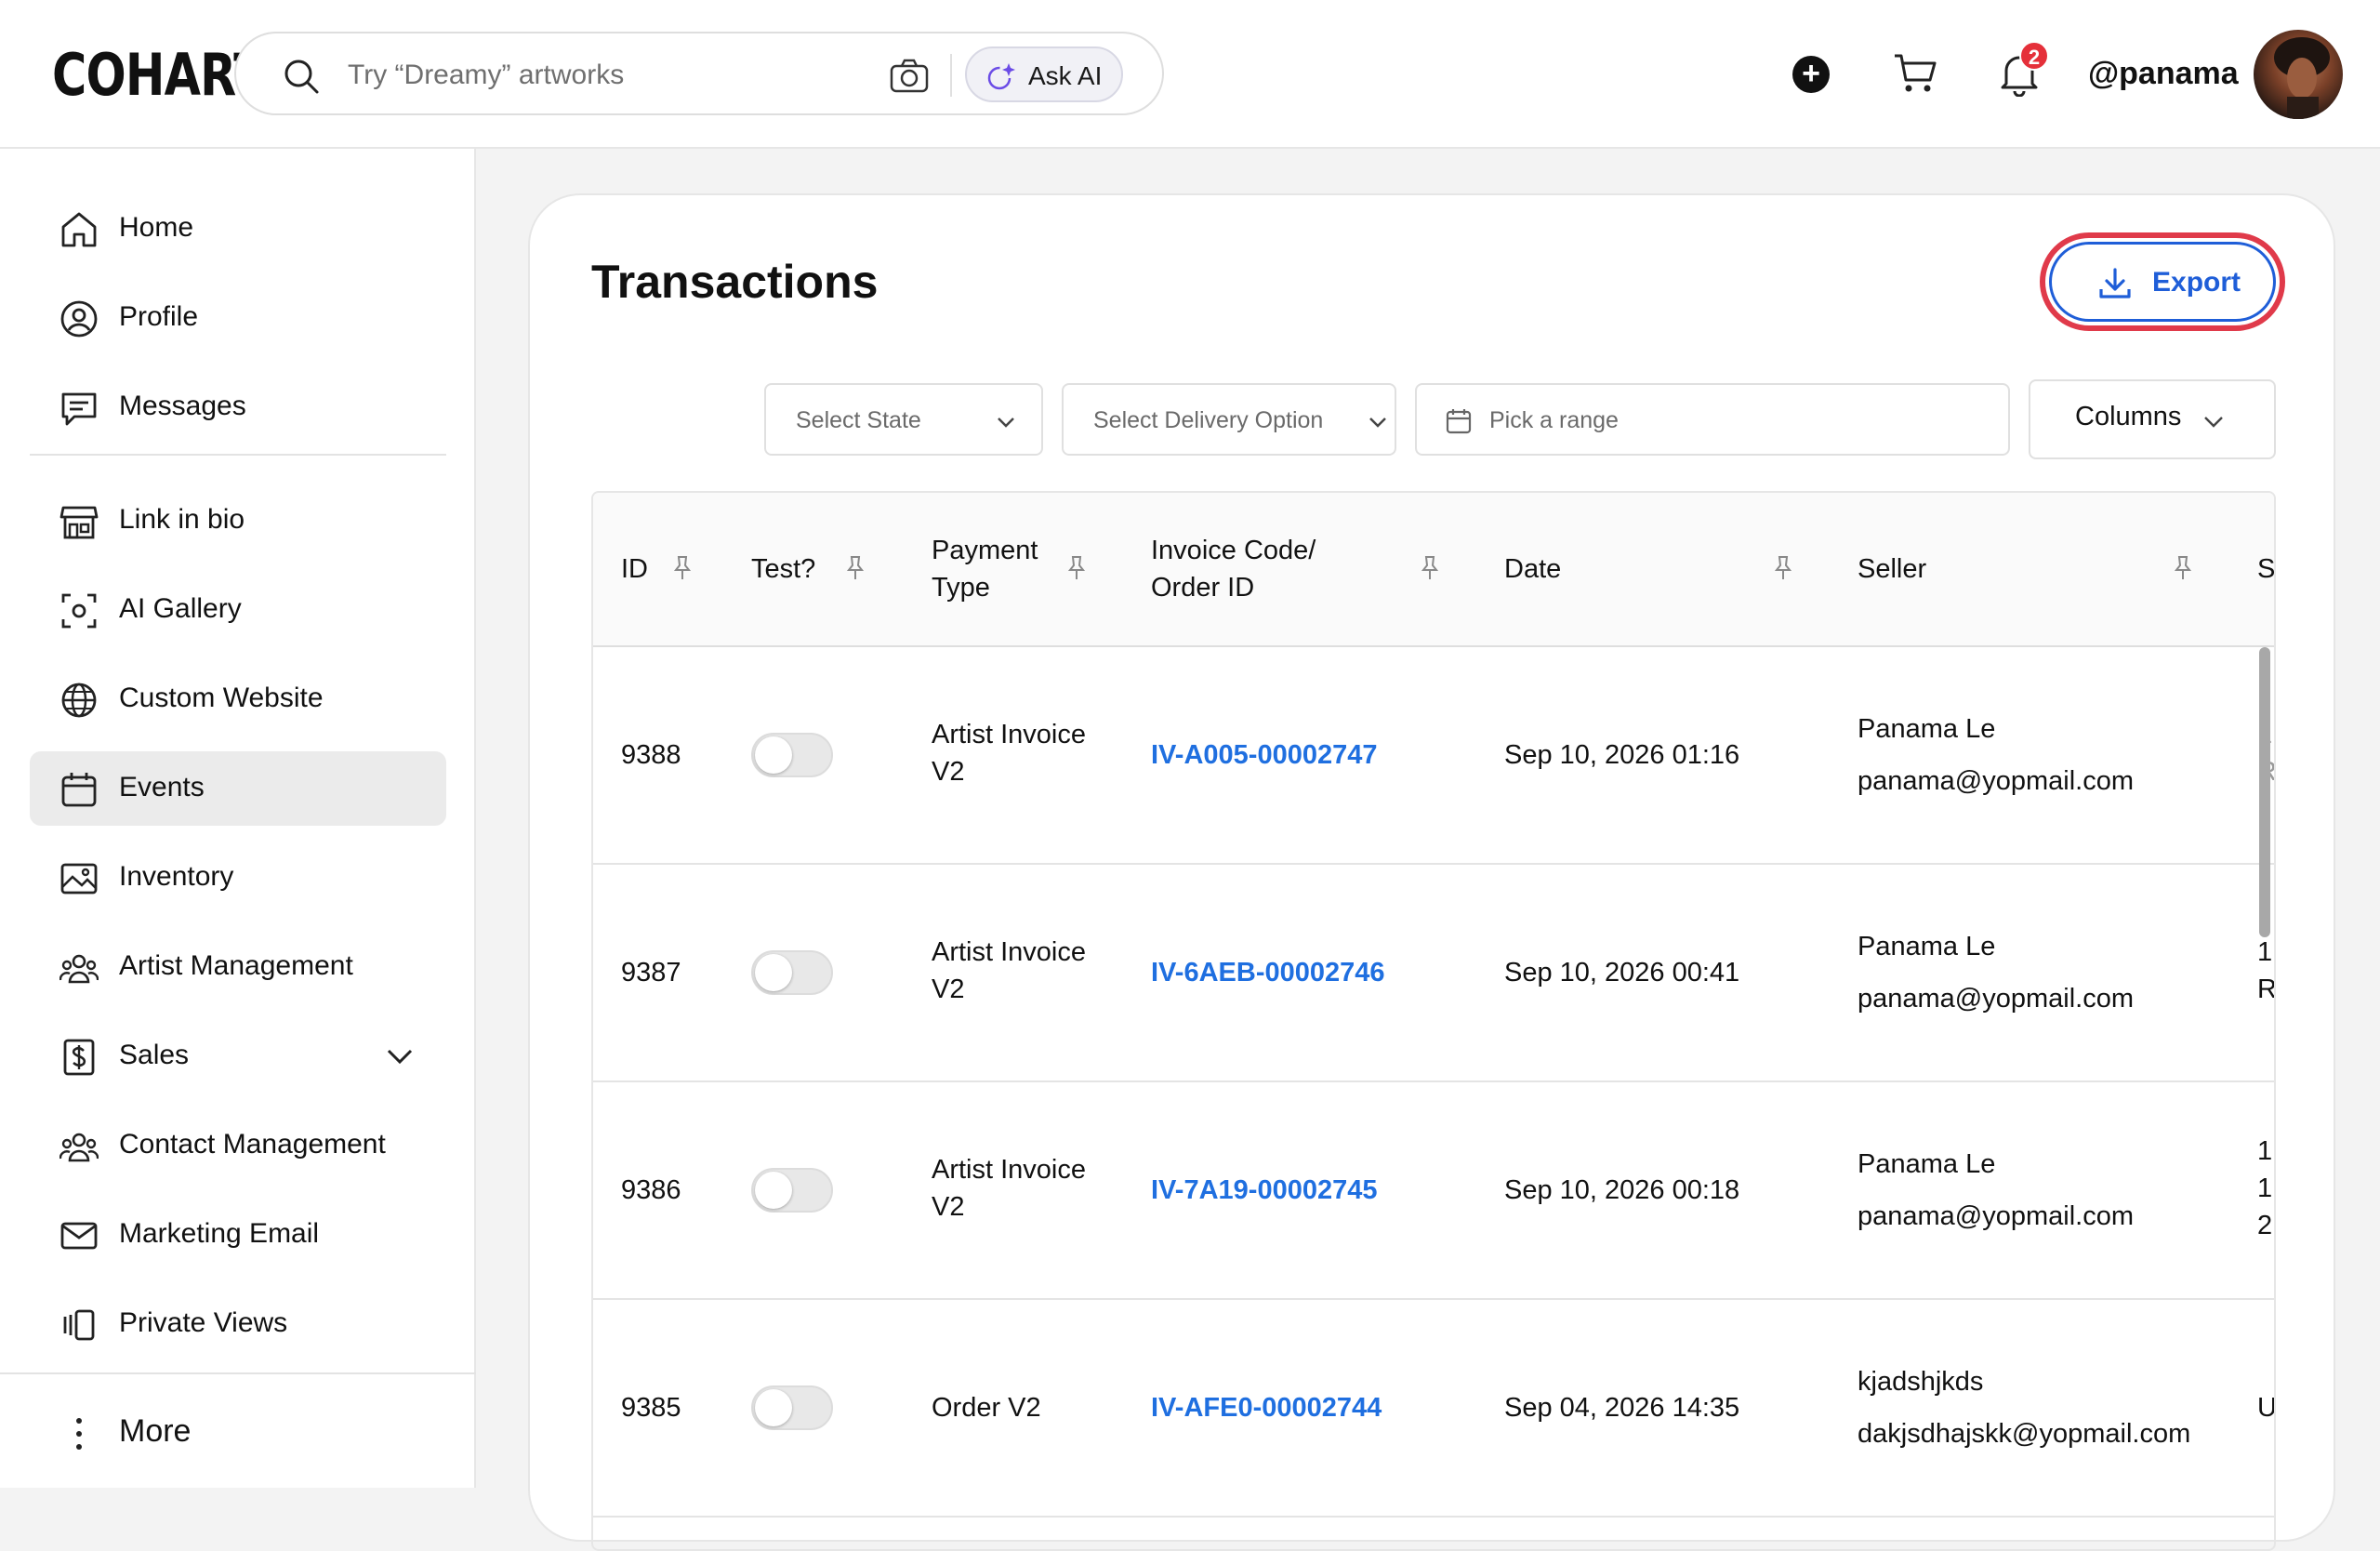  I want to click on invoice-link: IV-AFE0-00002744, so click(1266, 1407).